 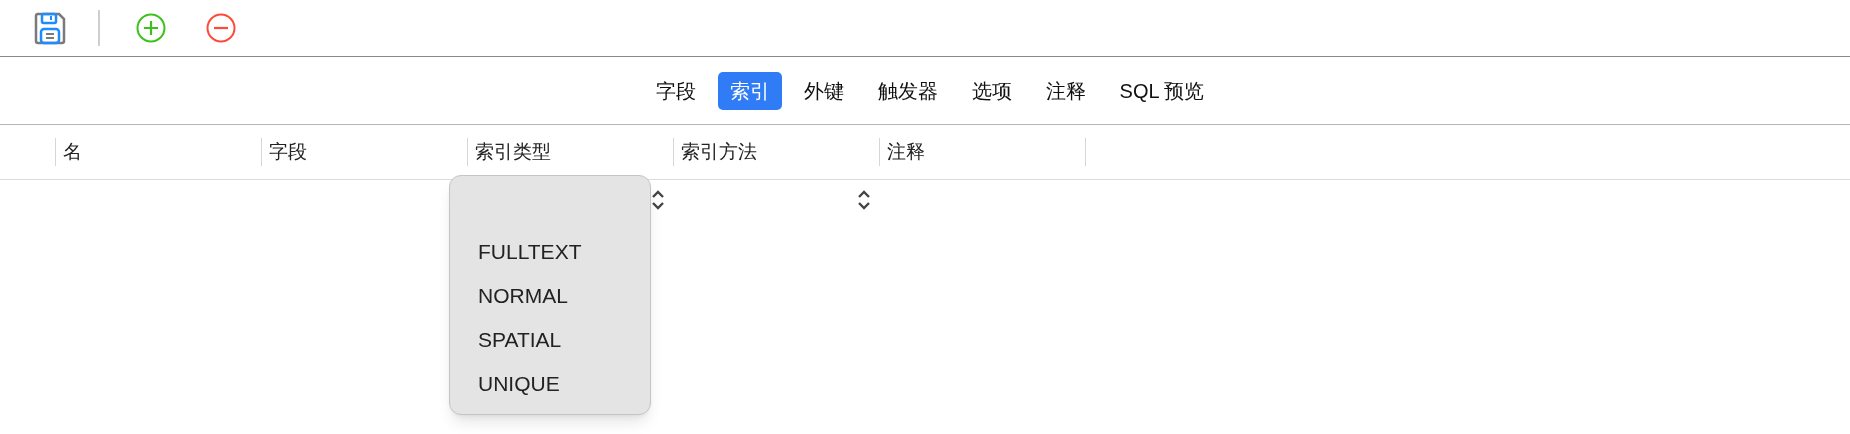 I want to click on remove-button, so click(x=221, y=28).